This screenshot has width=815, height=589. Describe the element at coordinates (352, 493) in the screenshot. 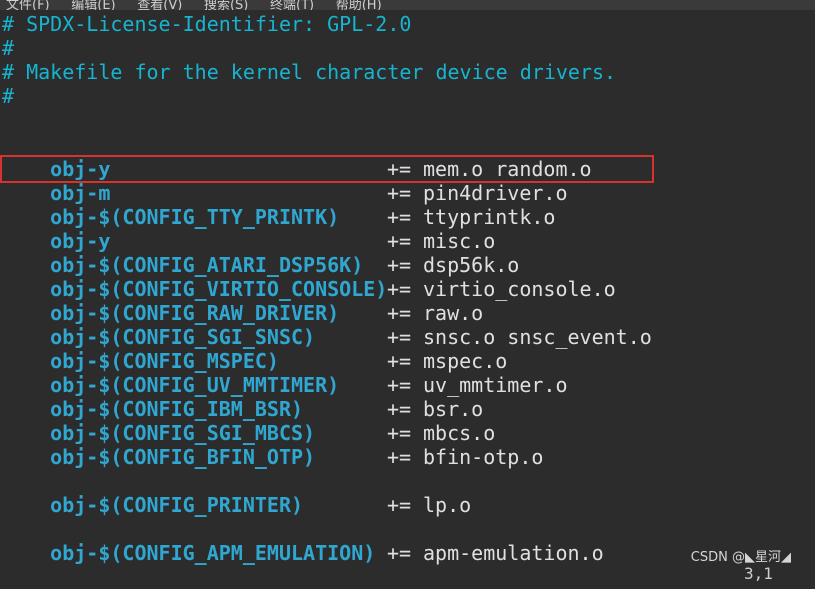

I see `makefile-rule-line: obj-$(CONFIG_PRINTER) += lp.o` at that location.